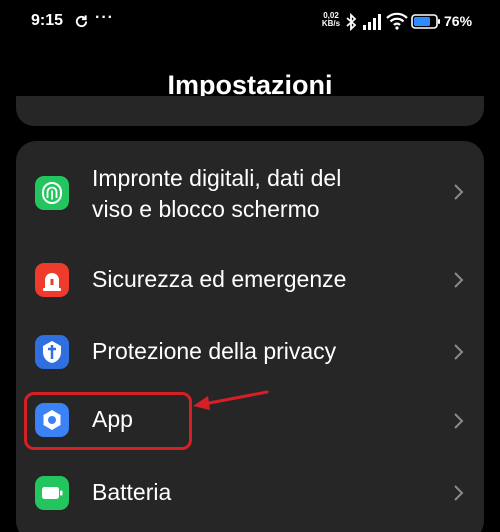  I want to click on status-bar: 9:15 ··· 0,02 KB/s 76%, so click(250, 22).